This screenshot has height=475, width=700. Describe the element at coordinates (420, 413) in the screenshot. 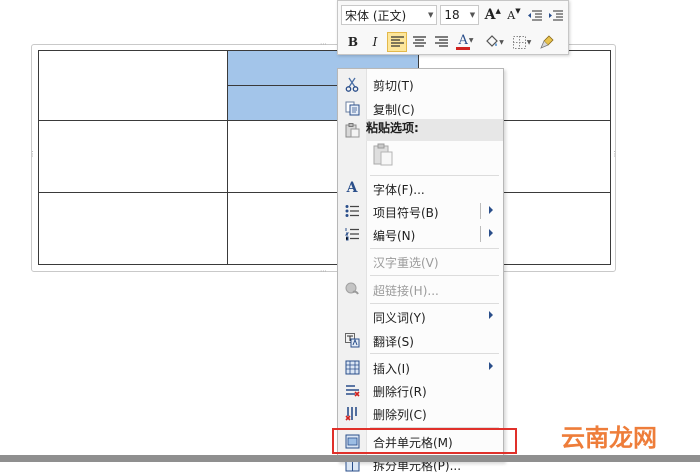

I see `menu-item-delete-column: 删除列(C)` at that location.